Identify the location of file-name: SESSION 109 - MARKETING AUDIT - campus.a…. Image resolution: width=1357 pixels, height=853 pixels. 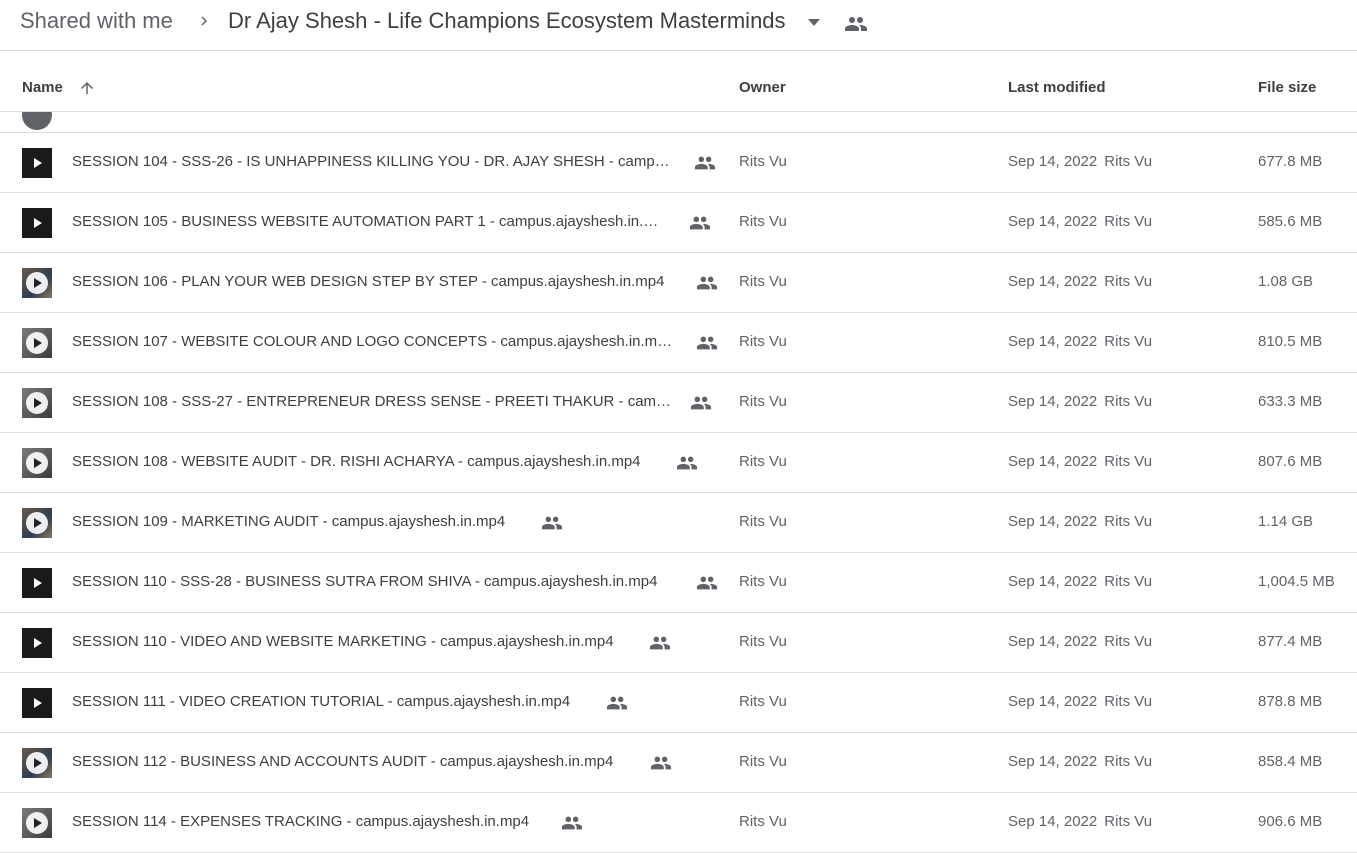
(288, 521).